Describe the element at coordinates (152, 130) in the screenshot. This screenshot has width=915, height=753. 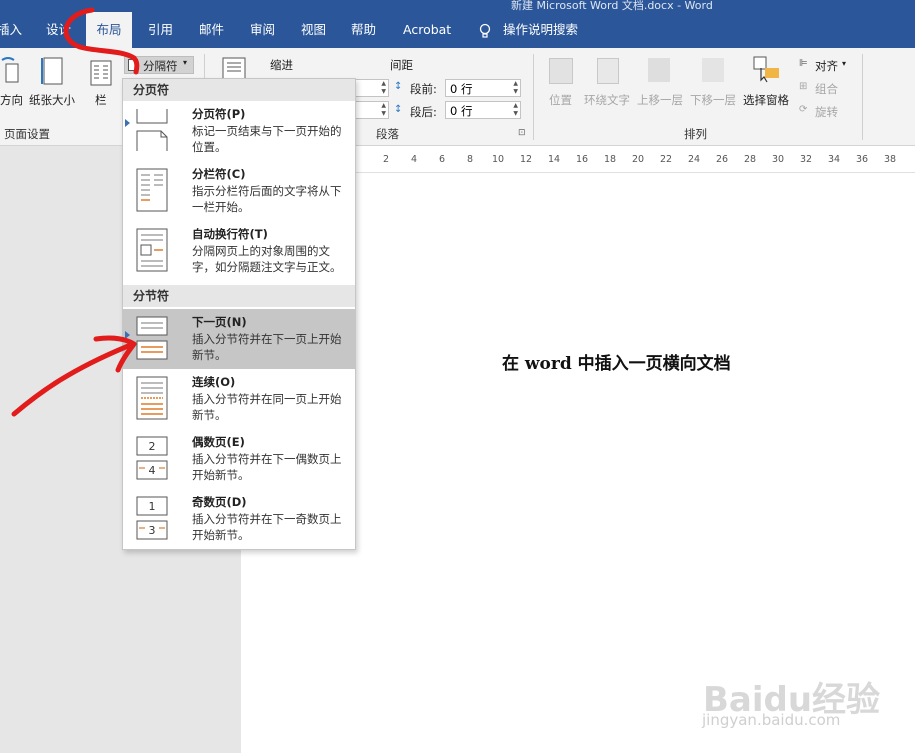
I see `page-break-icon` at that location.